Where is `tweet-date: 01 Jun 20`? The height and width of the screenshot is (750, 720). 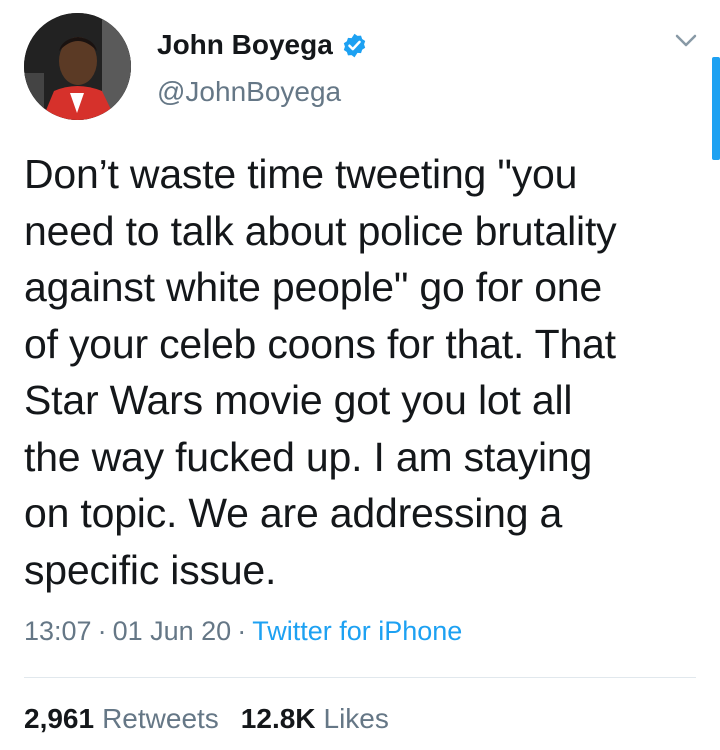 tweet-date: 01 Jun 20 is located at coordinates (172, 631).